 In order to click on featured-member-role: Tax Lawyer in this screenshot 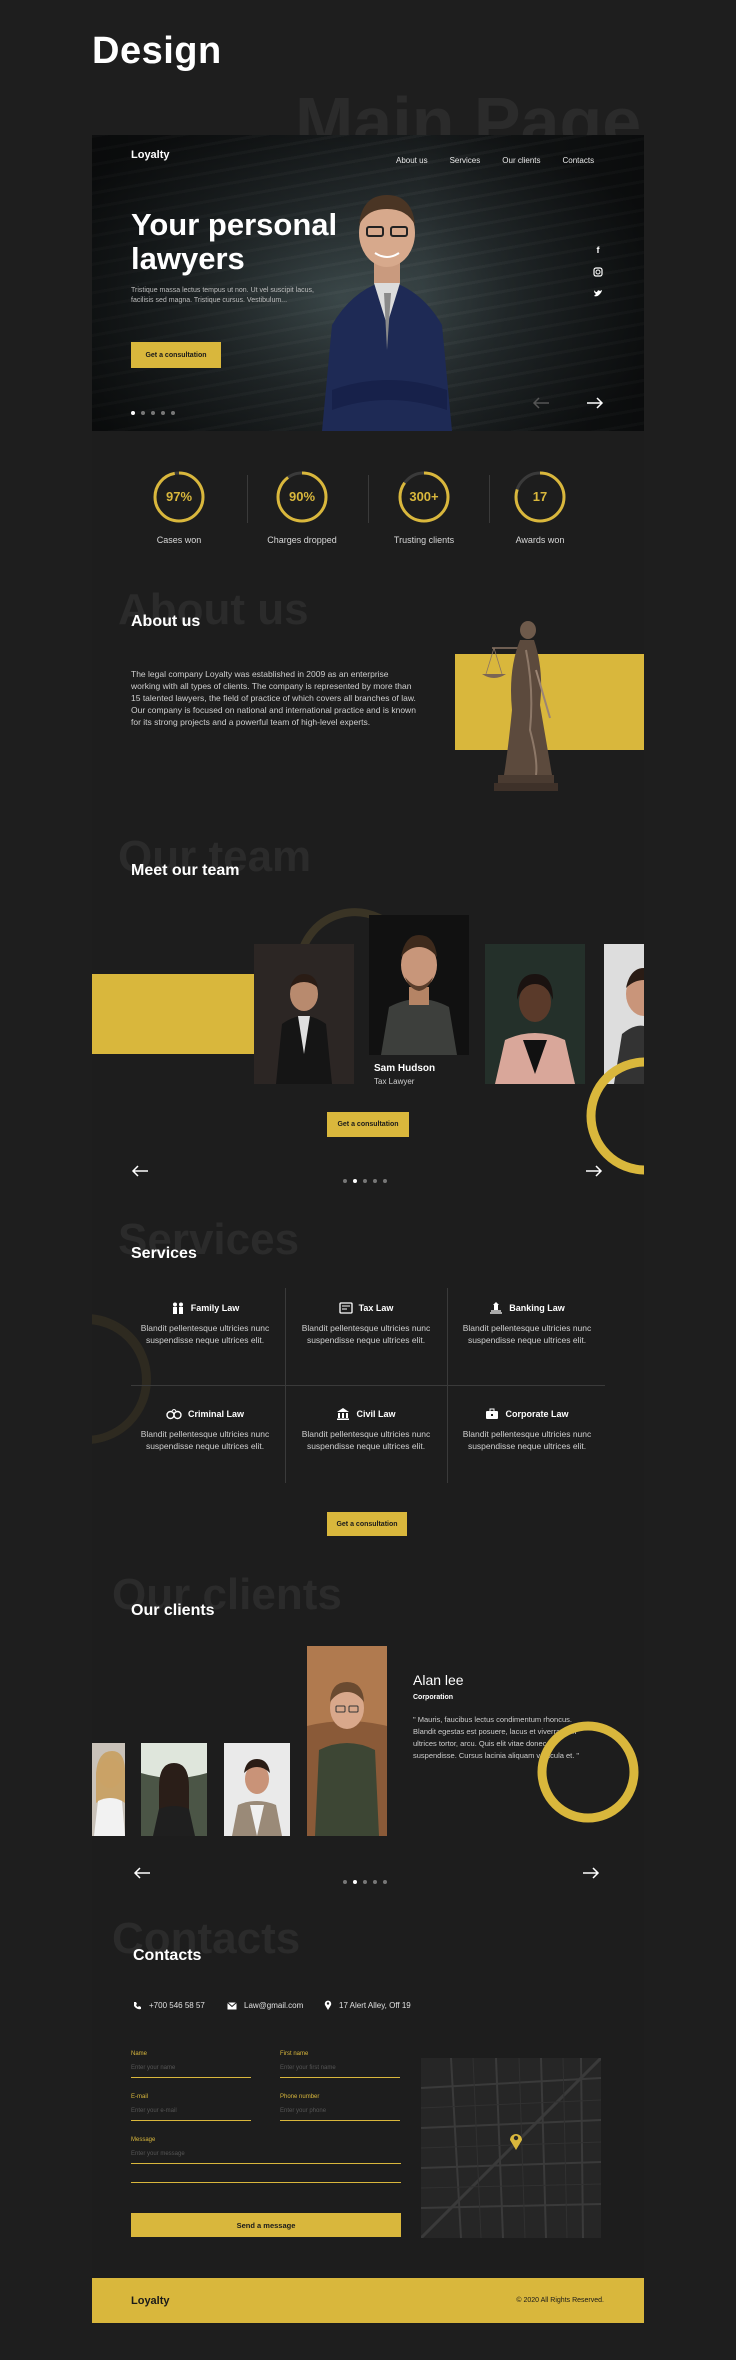, I will do `click(394, 1081)`.